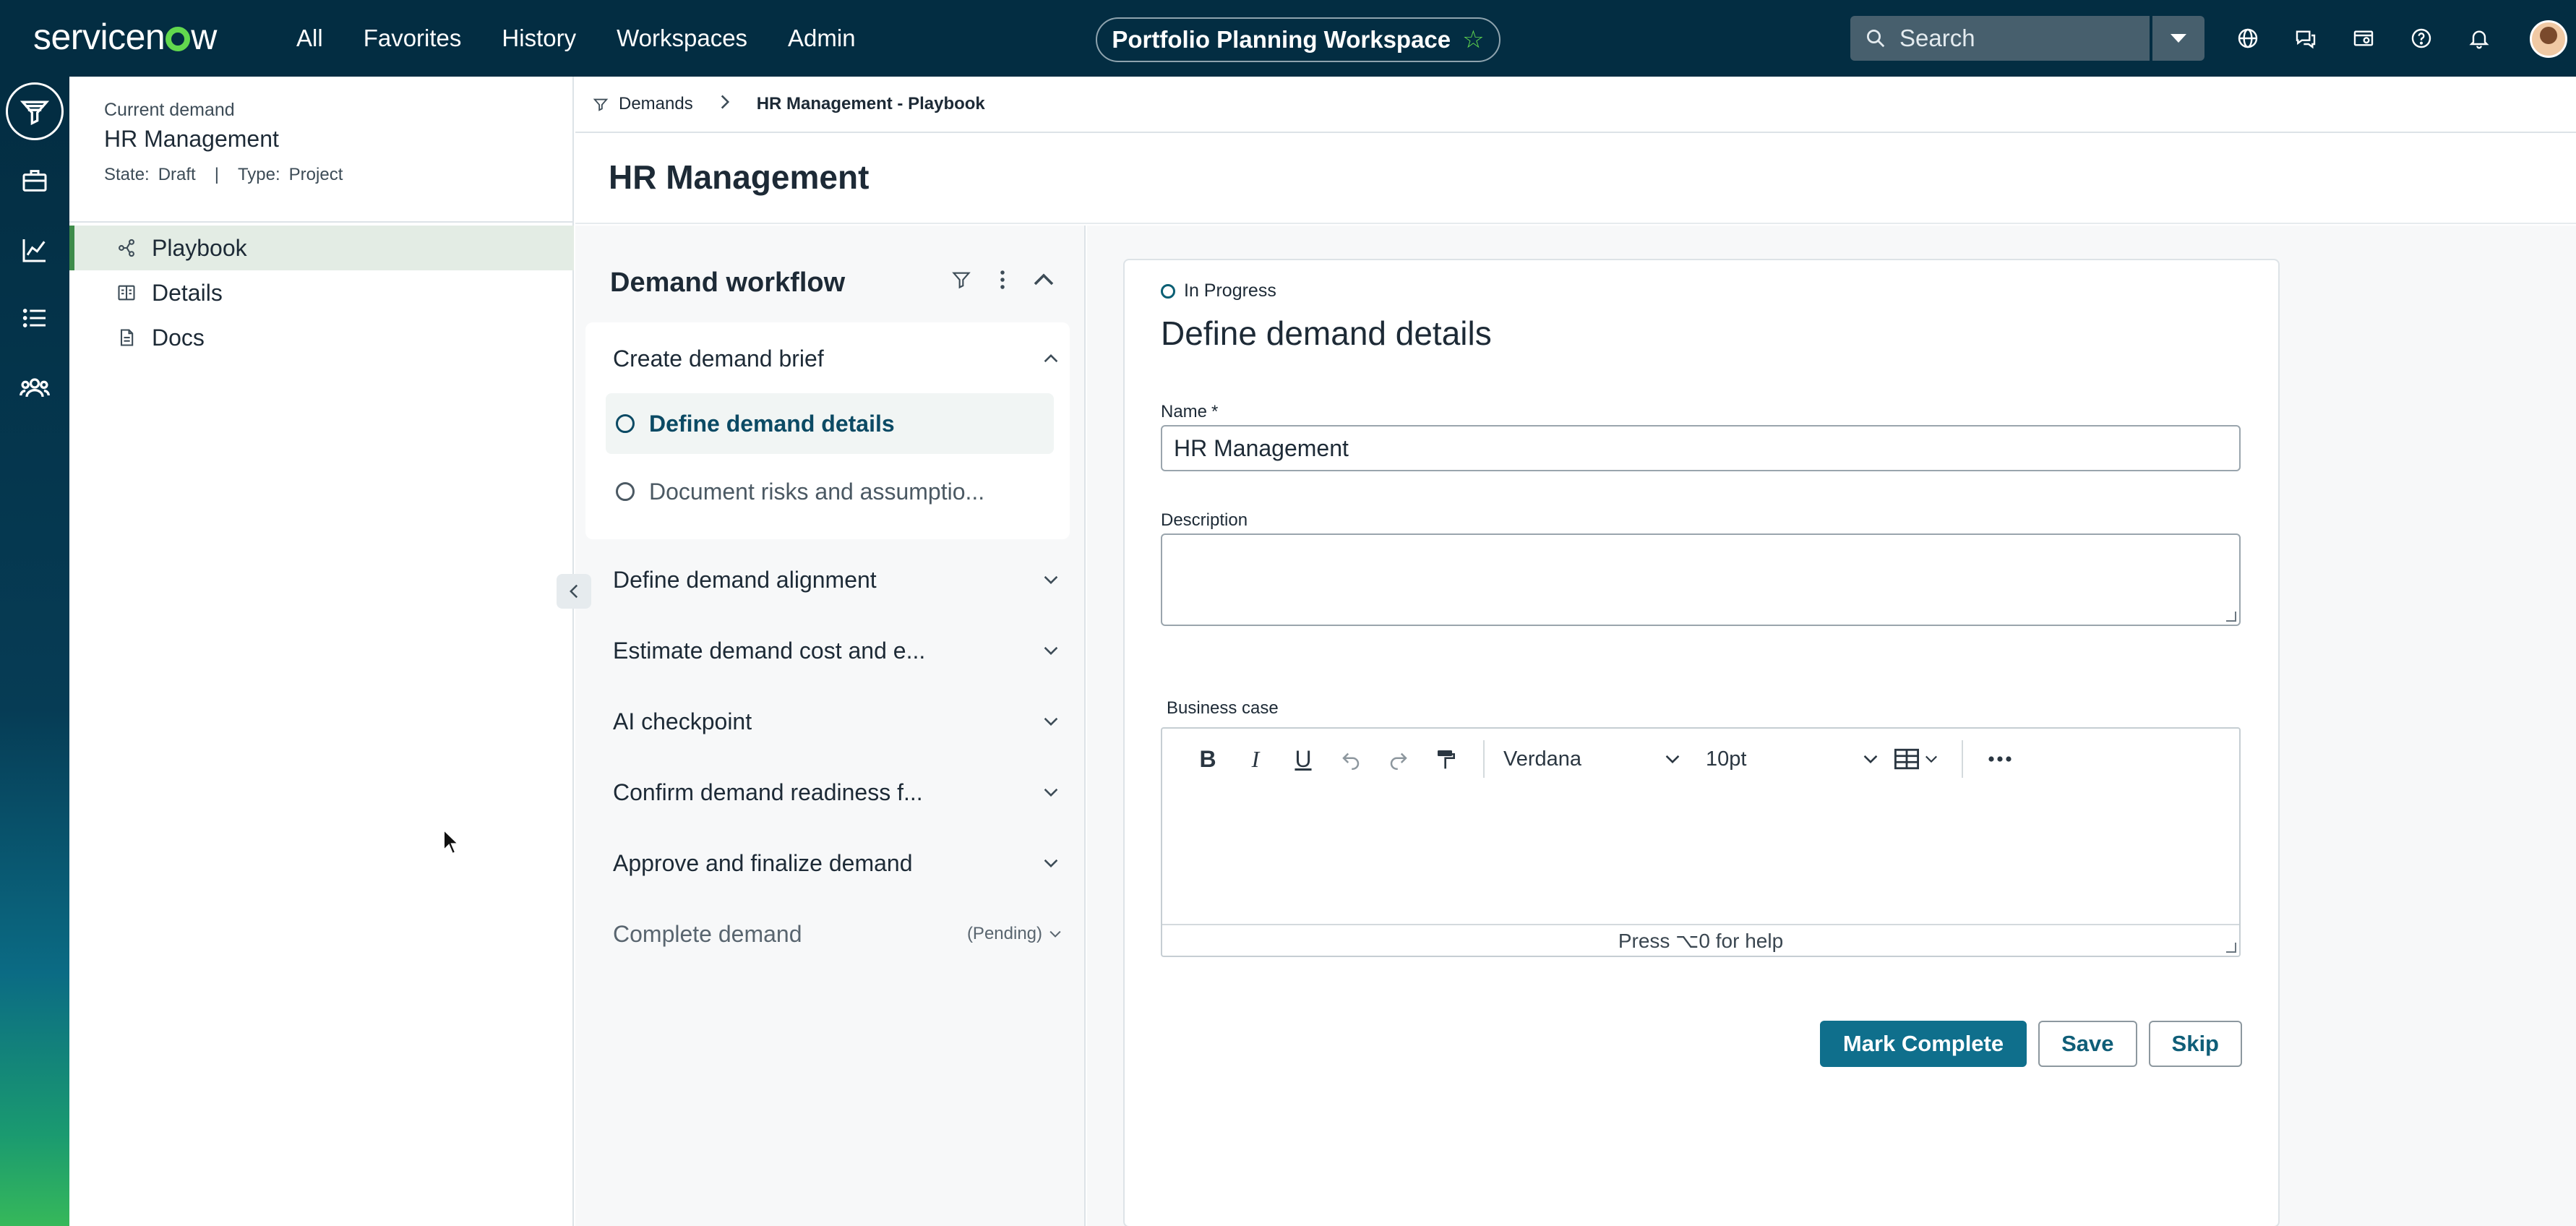  What do you see at coordinates (2422, 38) in the screenshot?
I see `help-icon` at bounding box center [2422, 38].